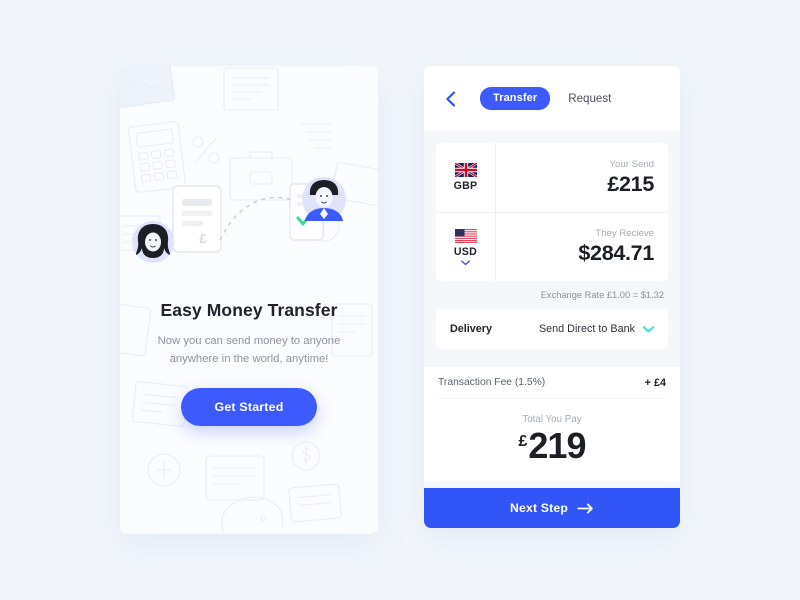 This screenshot has height=600, width=800. What do you see at coordinates (239, 220) in the screenshot?
I see `money-transfer-illustration: £` at bounding box center [239, 220].